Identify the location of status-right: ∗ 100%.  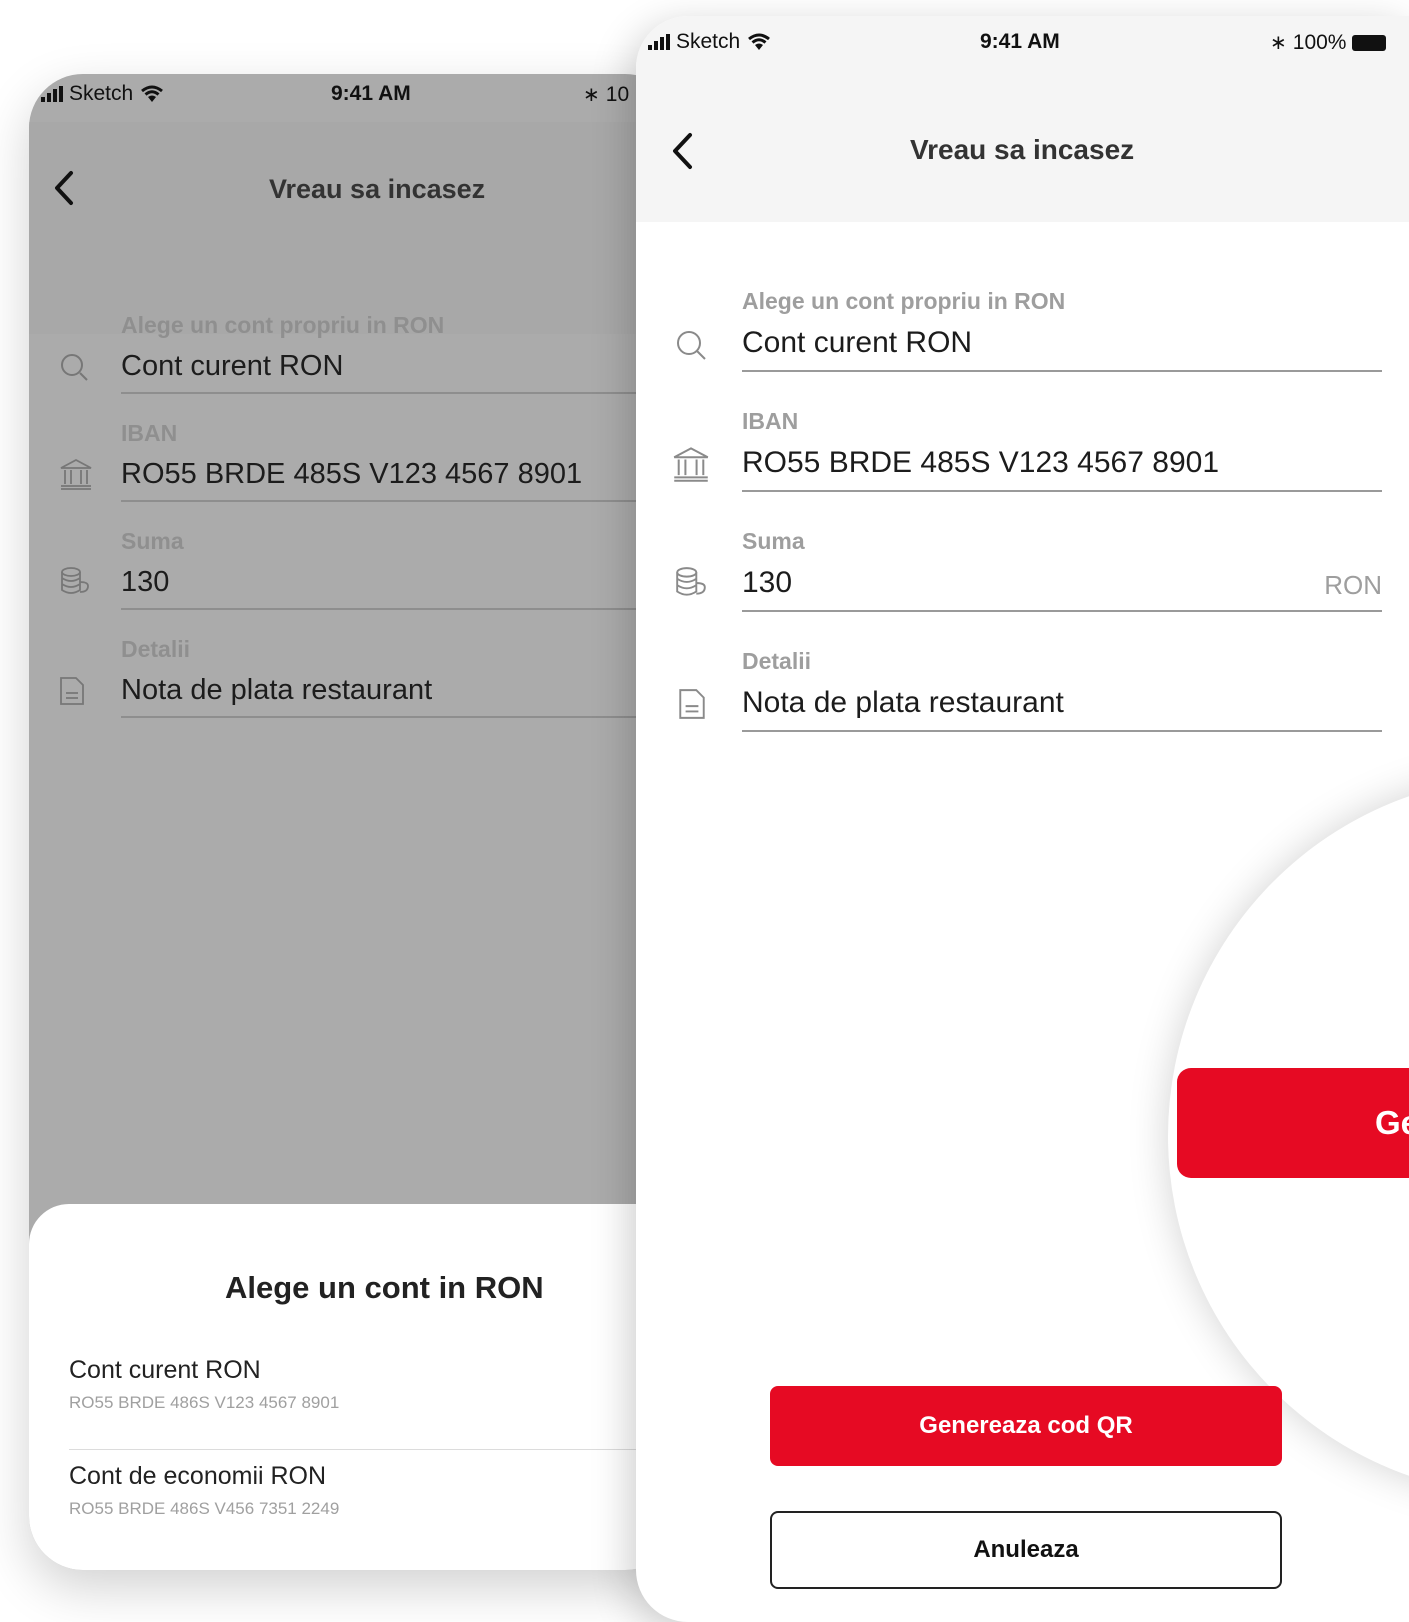
(1328, 42).